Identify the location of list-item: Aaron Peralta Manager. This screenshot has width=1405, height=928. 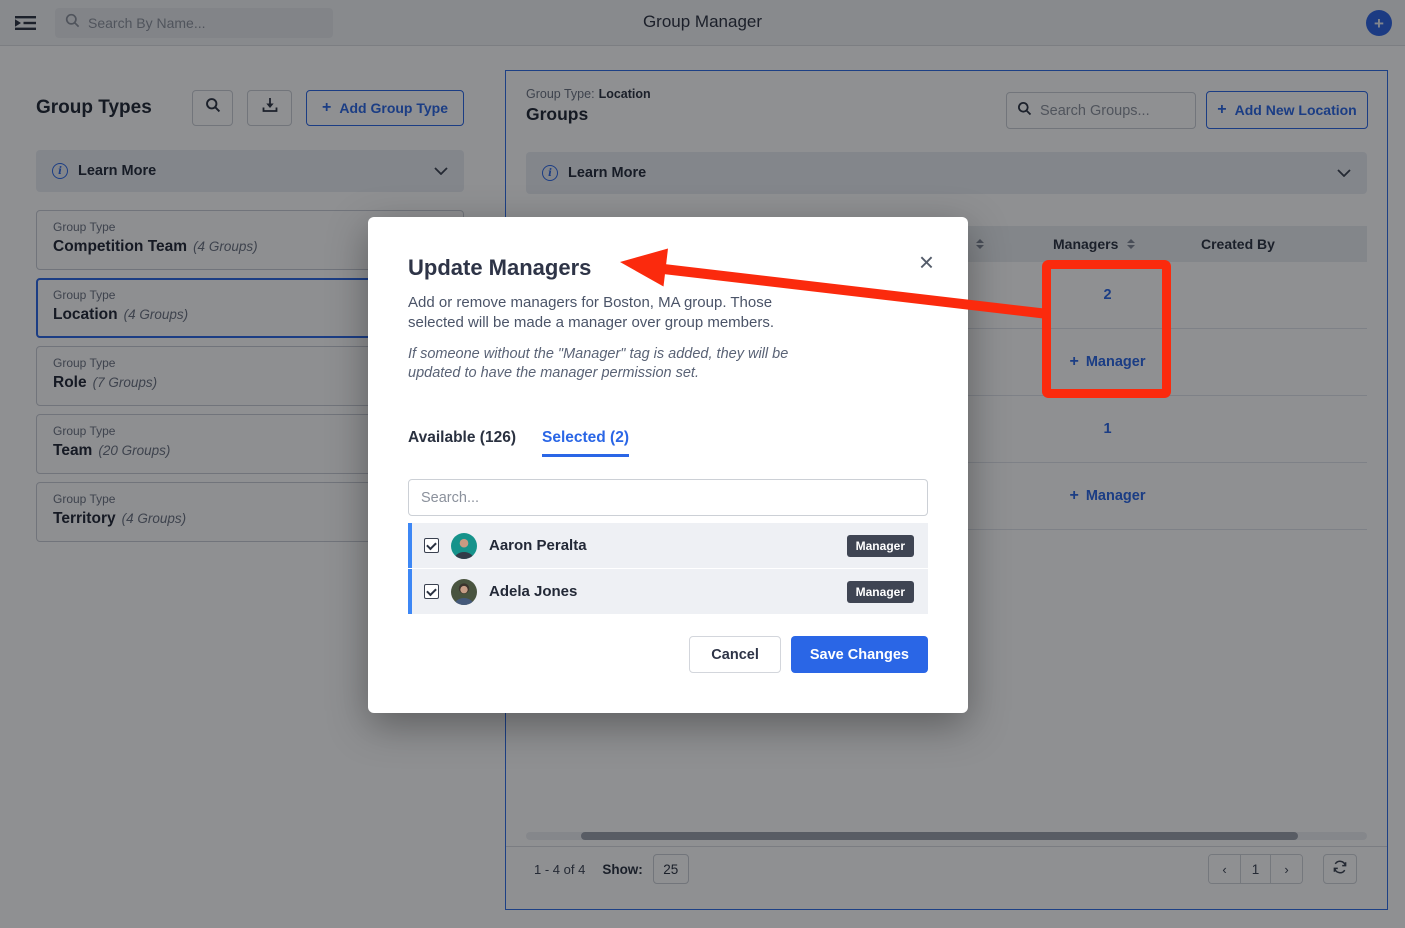
(668, 545).